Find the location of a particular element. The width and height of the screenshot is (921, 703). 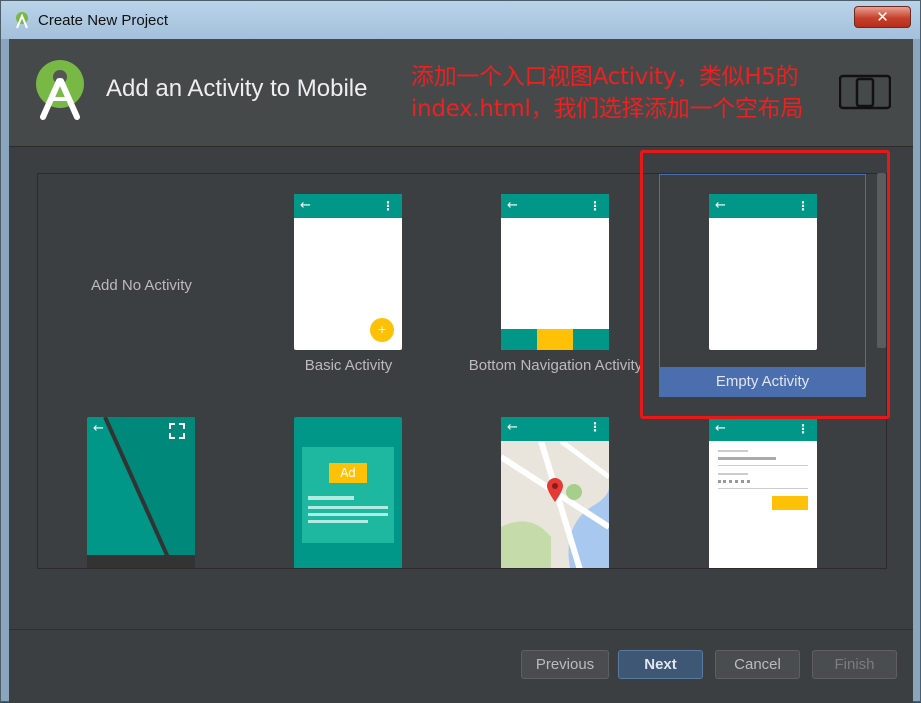

annotation-highlight-box is located at coordinates (765, 284).